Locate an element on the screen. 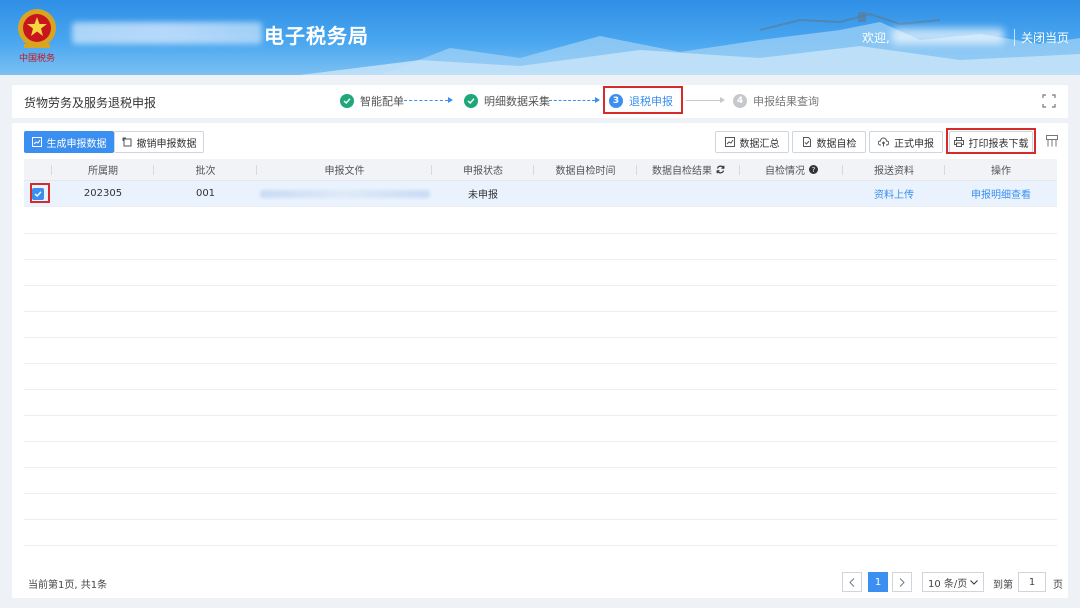  close-page-link: 关闭当页 is located at coordinates (1041, 37).